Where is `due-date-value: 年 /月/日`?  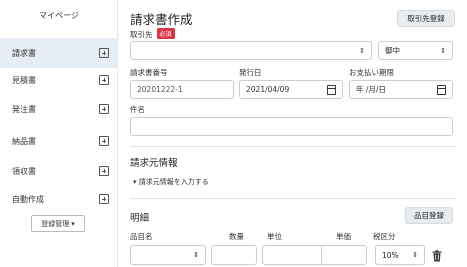
due-date-value: 年 /月/日 is located at coordinates (371, 89).